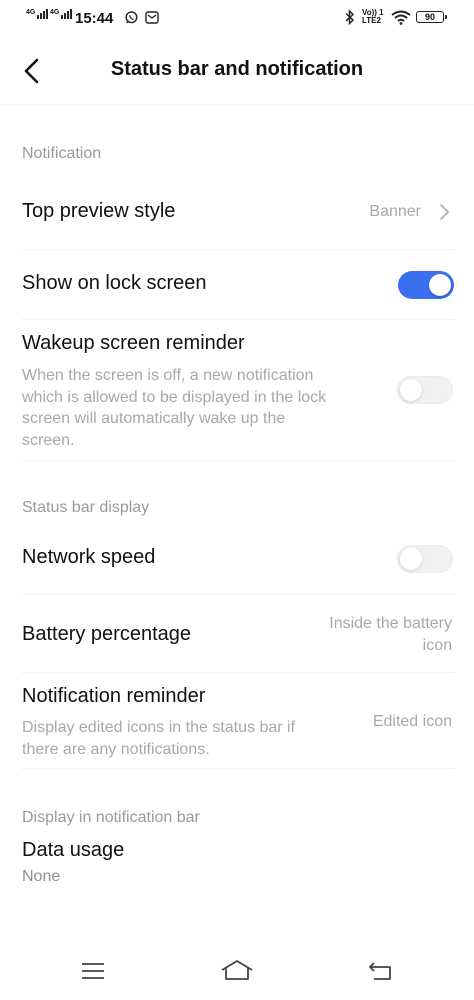  I want to click on notification-reminder-label: Notification reminder, so click(114, 696).